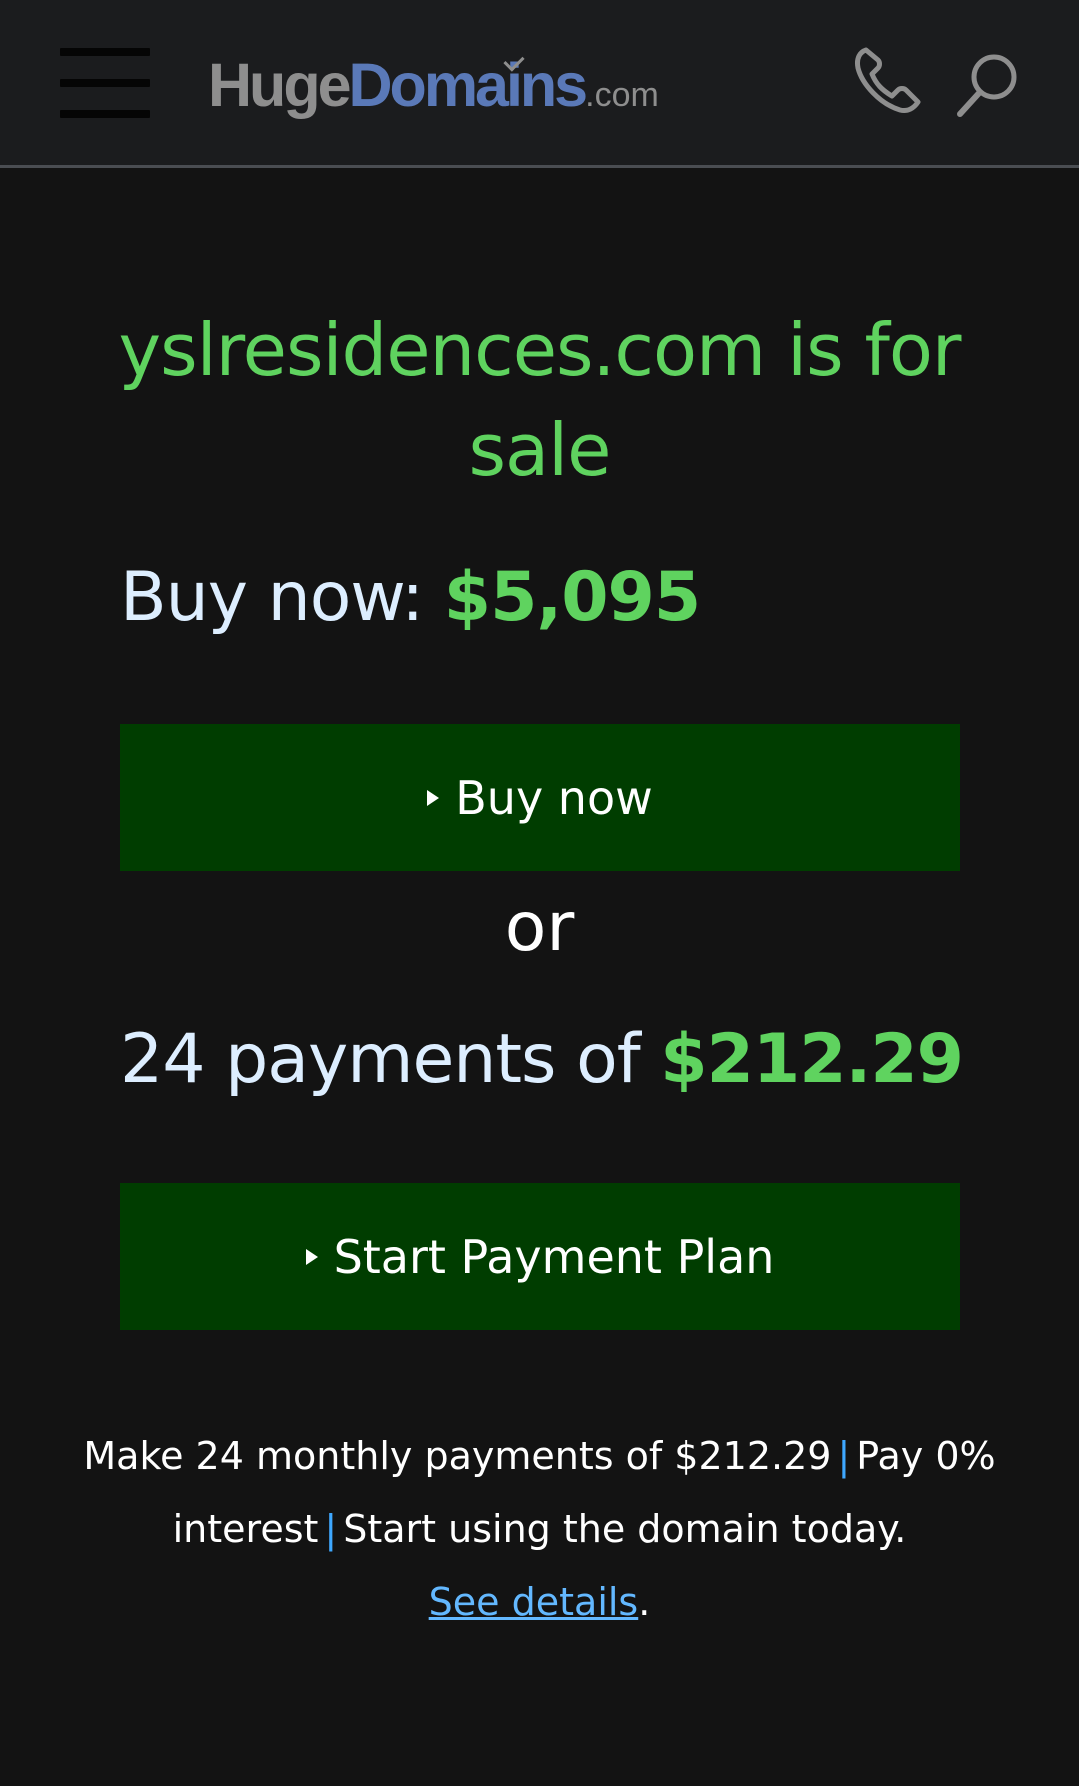  What do you see at coordinates (987, 85) in the screenshot?
I see `search-icon` at bounding box center [987, 85].